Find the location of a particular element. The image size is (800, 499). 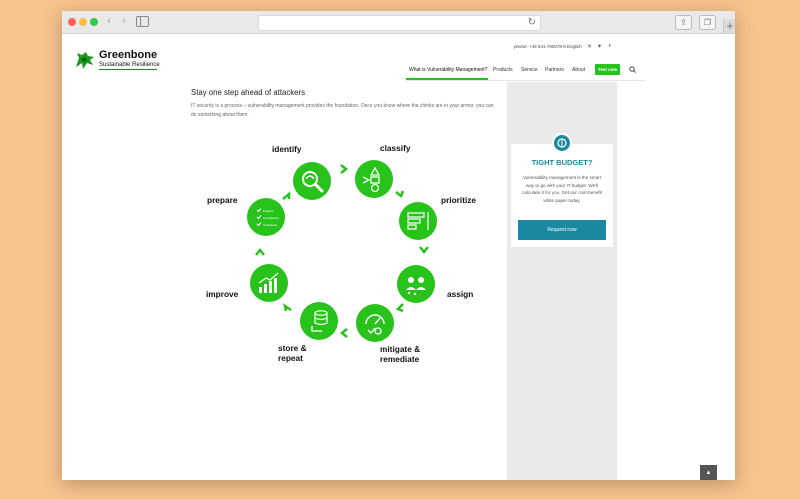

greenbone-dragon-logo-icon is located at coordinates (85, 60).